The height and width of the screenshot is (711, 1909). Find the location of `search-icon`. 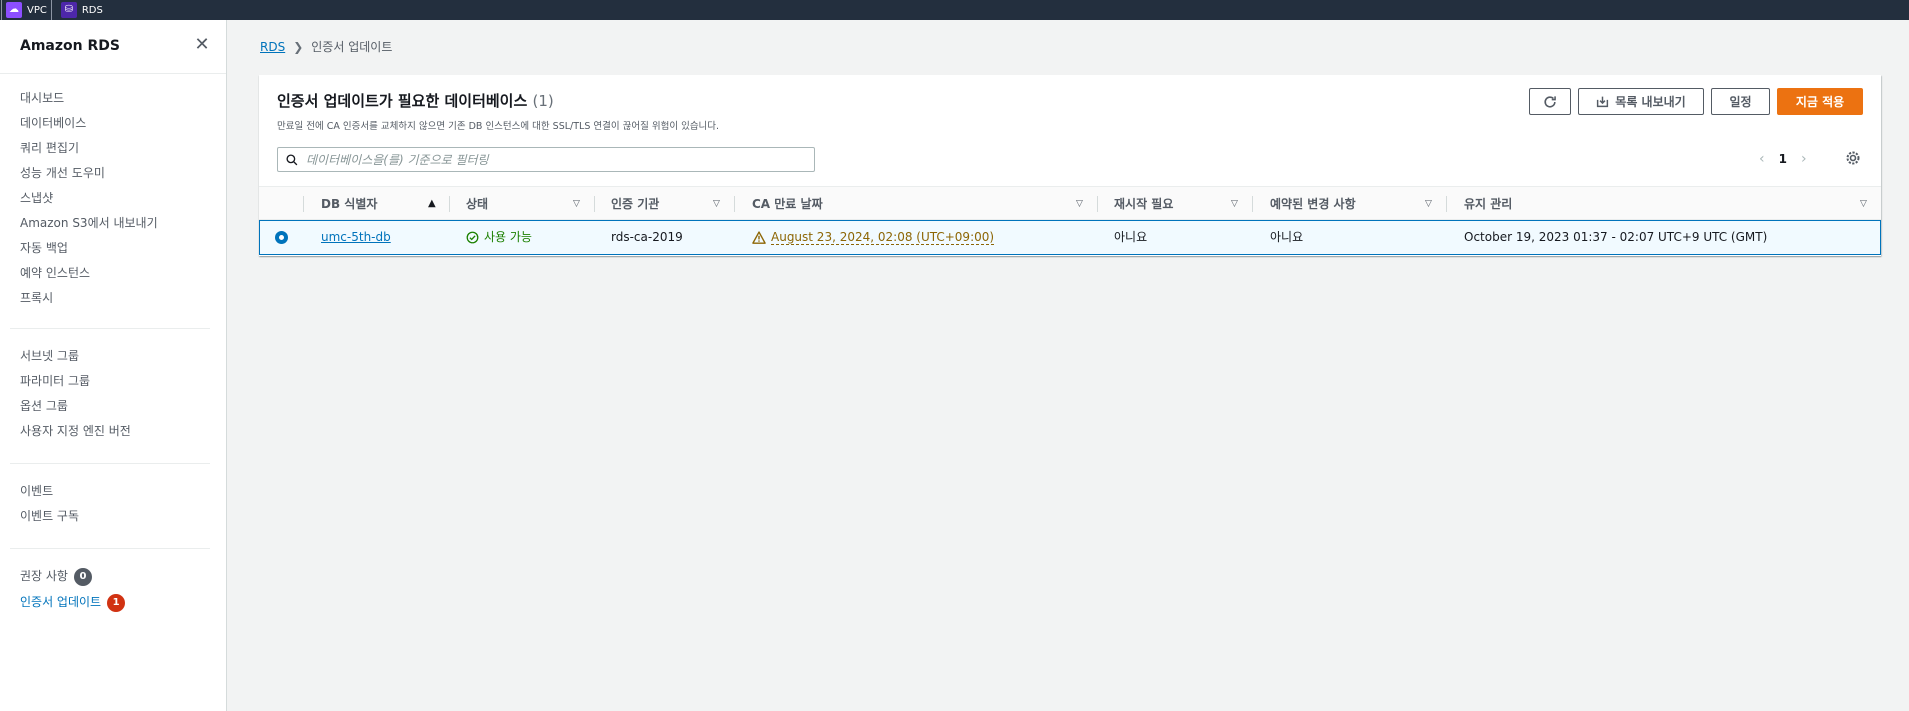

search-icon is located at coordinates (292, 159).